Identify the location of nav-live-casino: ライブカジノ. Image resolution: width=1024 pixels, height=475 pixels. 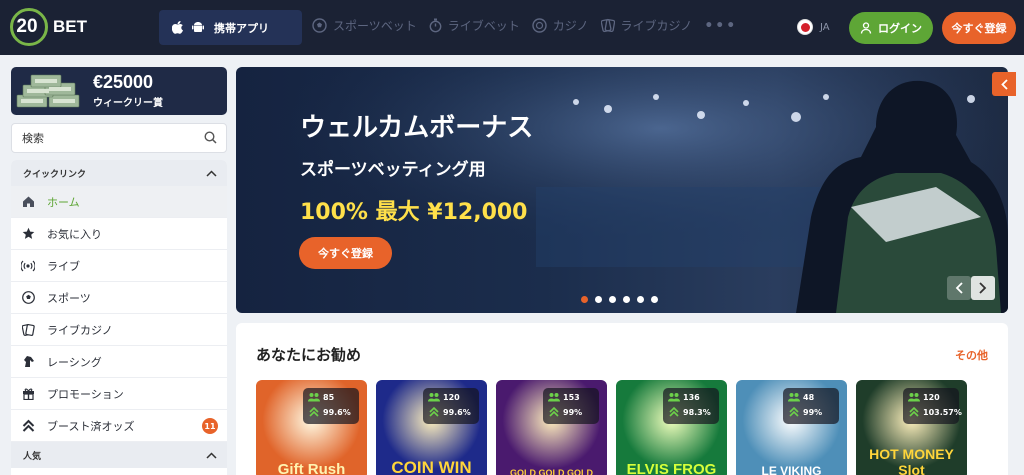
(646, 25).